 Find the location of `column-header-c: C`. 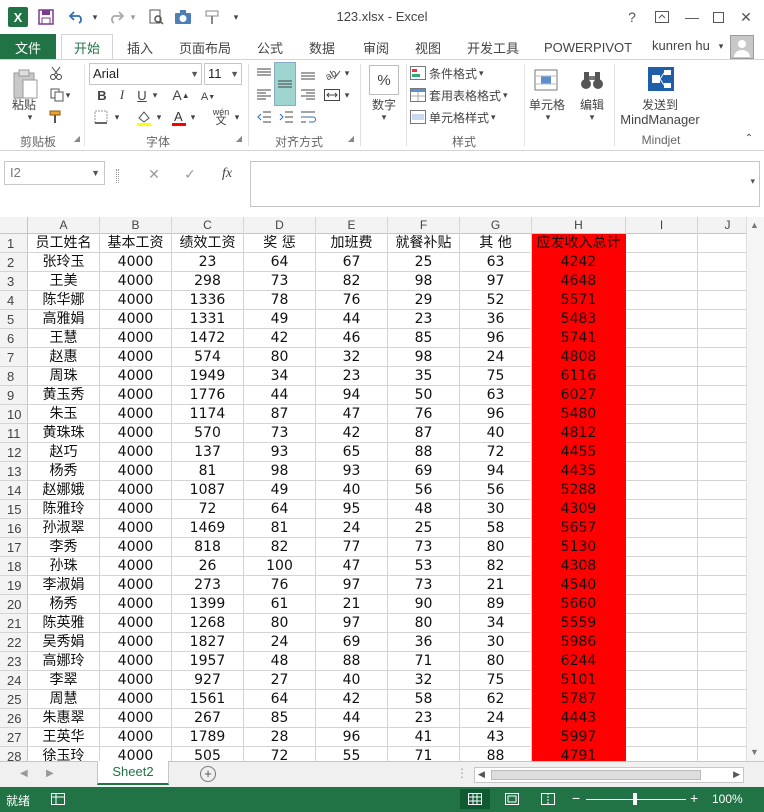

column-header-c: C is located at coordinates (208, 225).